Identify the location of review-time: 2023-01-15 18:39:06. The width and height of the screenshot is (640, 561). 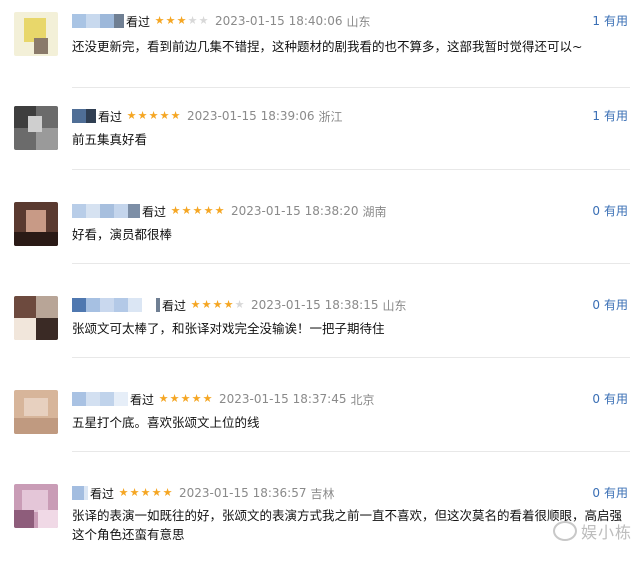
(251, 116).